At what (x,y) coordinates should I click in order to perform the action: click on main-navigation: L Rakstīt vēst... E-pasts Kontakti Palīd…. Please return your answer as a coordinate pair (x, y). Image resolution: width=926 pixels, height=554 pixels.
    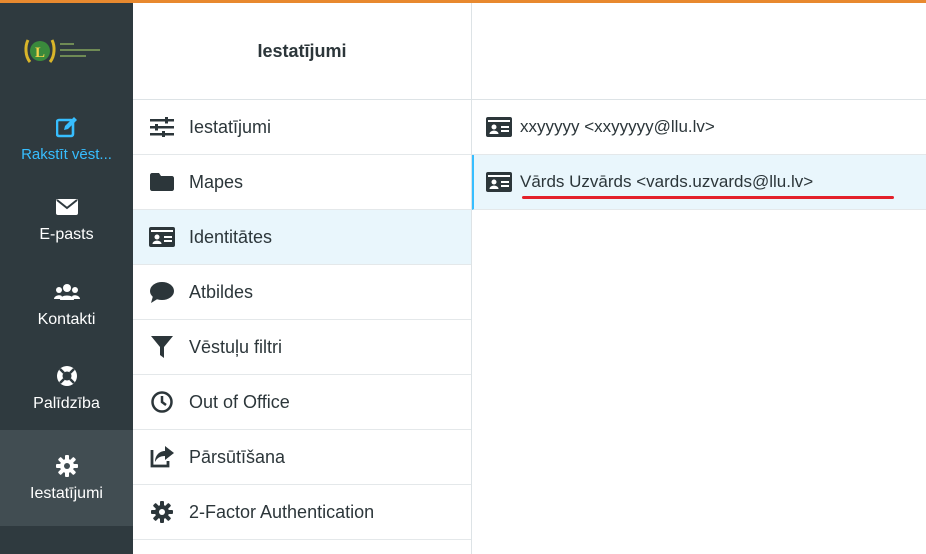
    Looking at the image, I should click on (66, 278).